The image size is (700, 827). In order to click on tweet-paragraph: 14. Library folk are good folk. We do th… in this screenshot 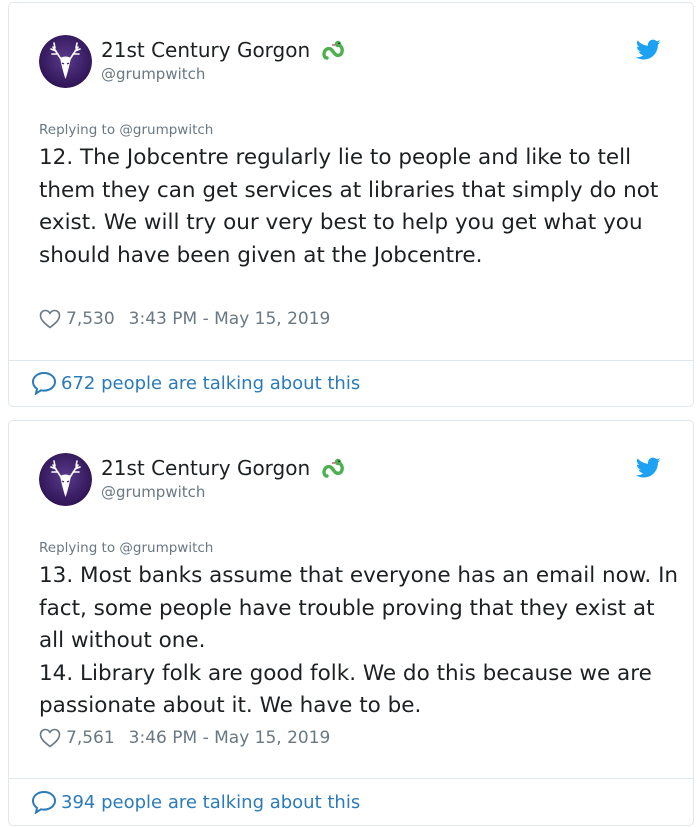, I will do `click(345, 689)`.